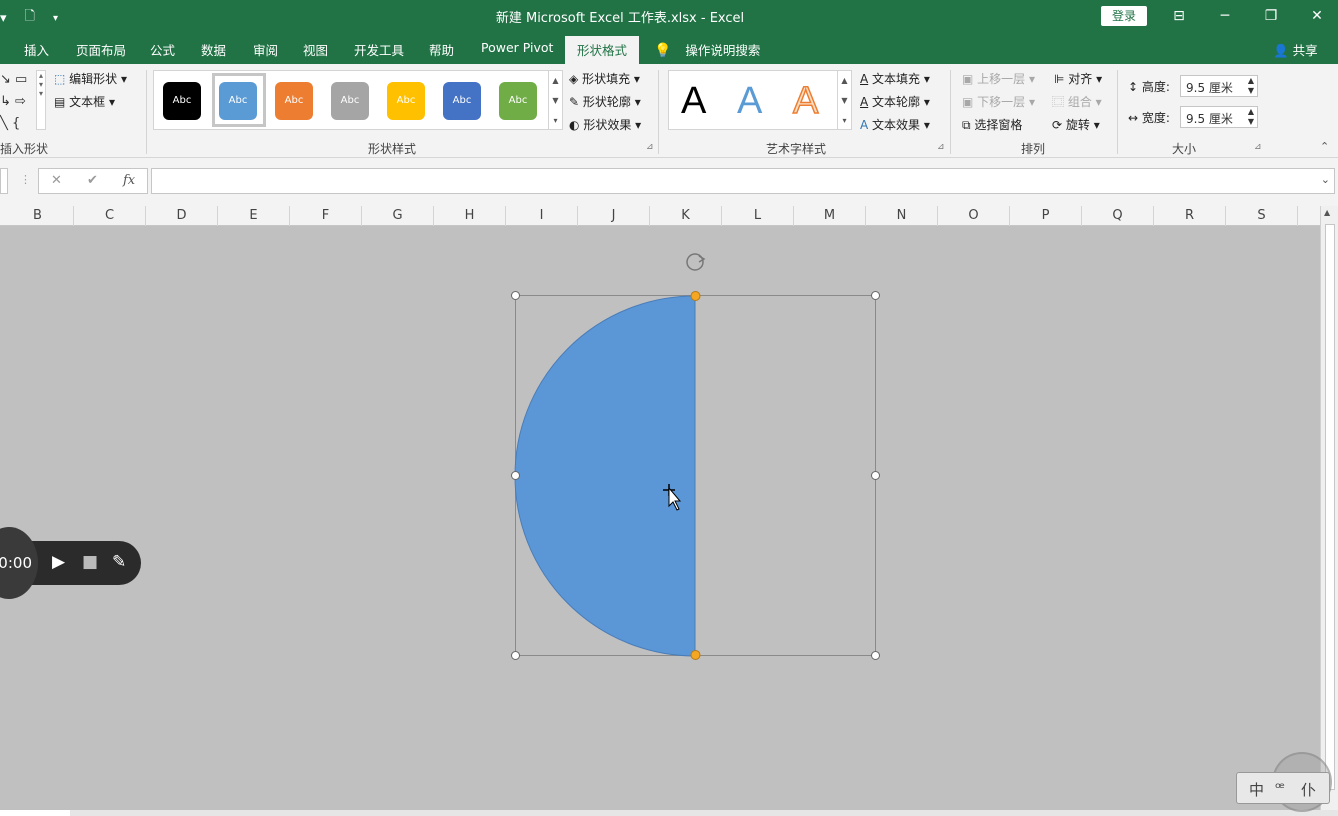 Image resolution: width=1338 pixels, height=816 pixels. Describe the element at coordinates (695, 655) in the screenshot. I see `adjust-handle-bottom` at that location.